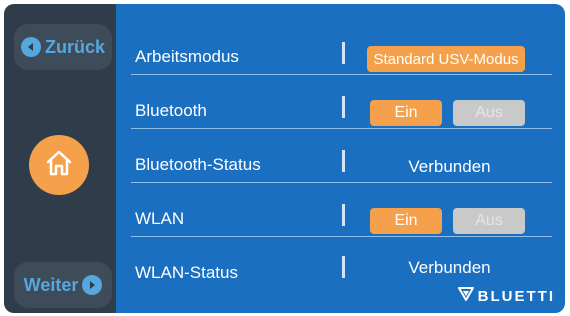 The width and height of the screenshot is (570, 316). I want to click on back-button: Zurück, so click(63, 47).